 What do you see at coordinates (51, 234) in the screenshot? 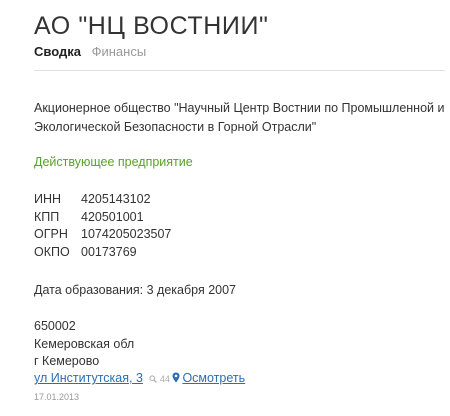
I see `code-key: ОГРН` at bounding box center [51, 234].